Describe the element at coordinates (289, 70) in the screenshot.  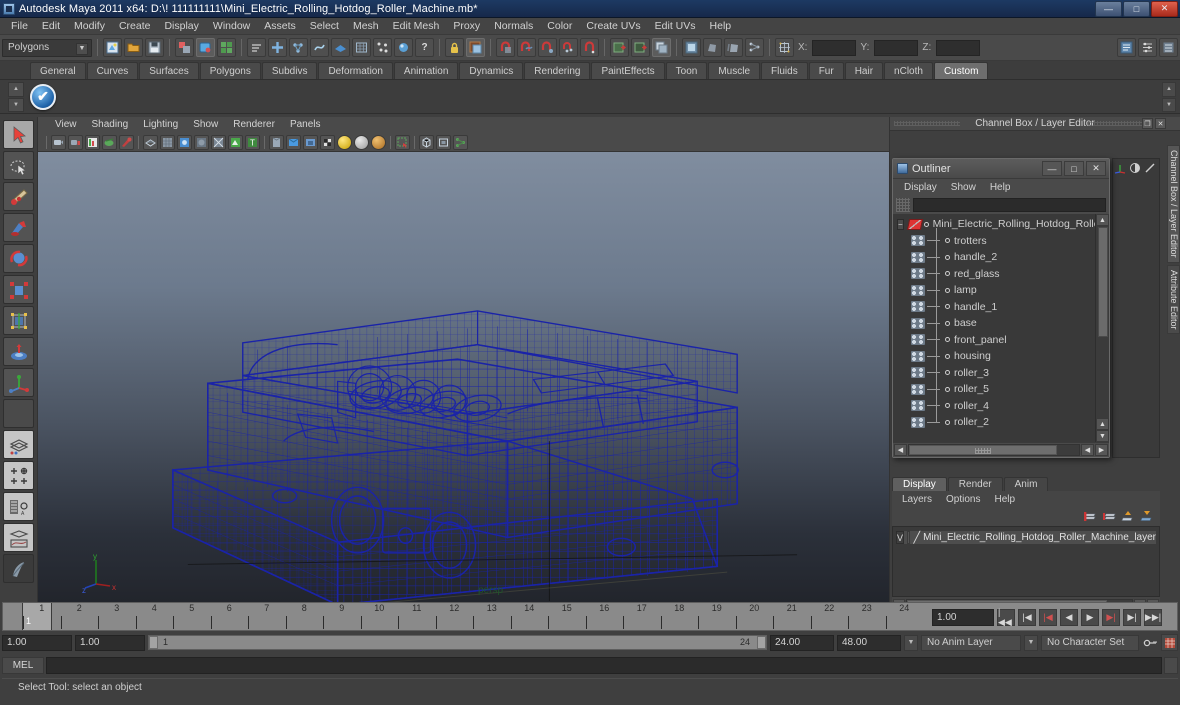
I see `shelf-tab-subdivs: Subdivs` at that location.